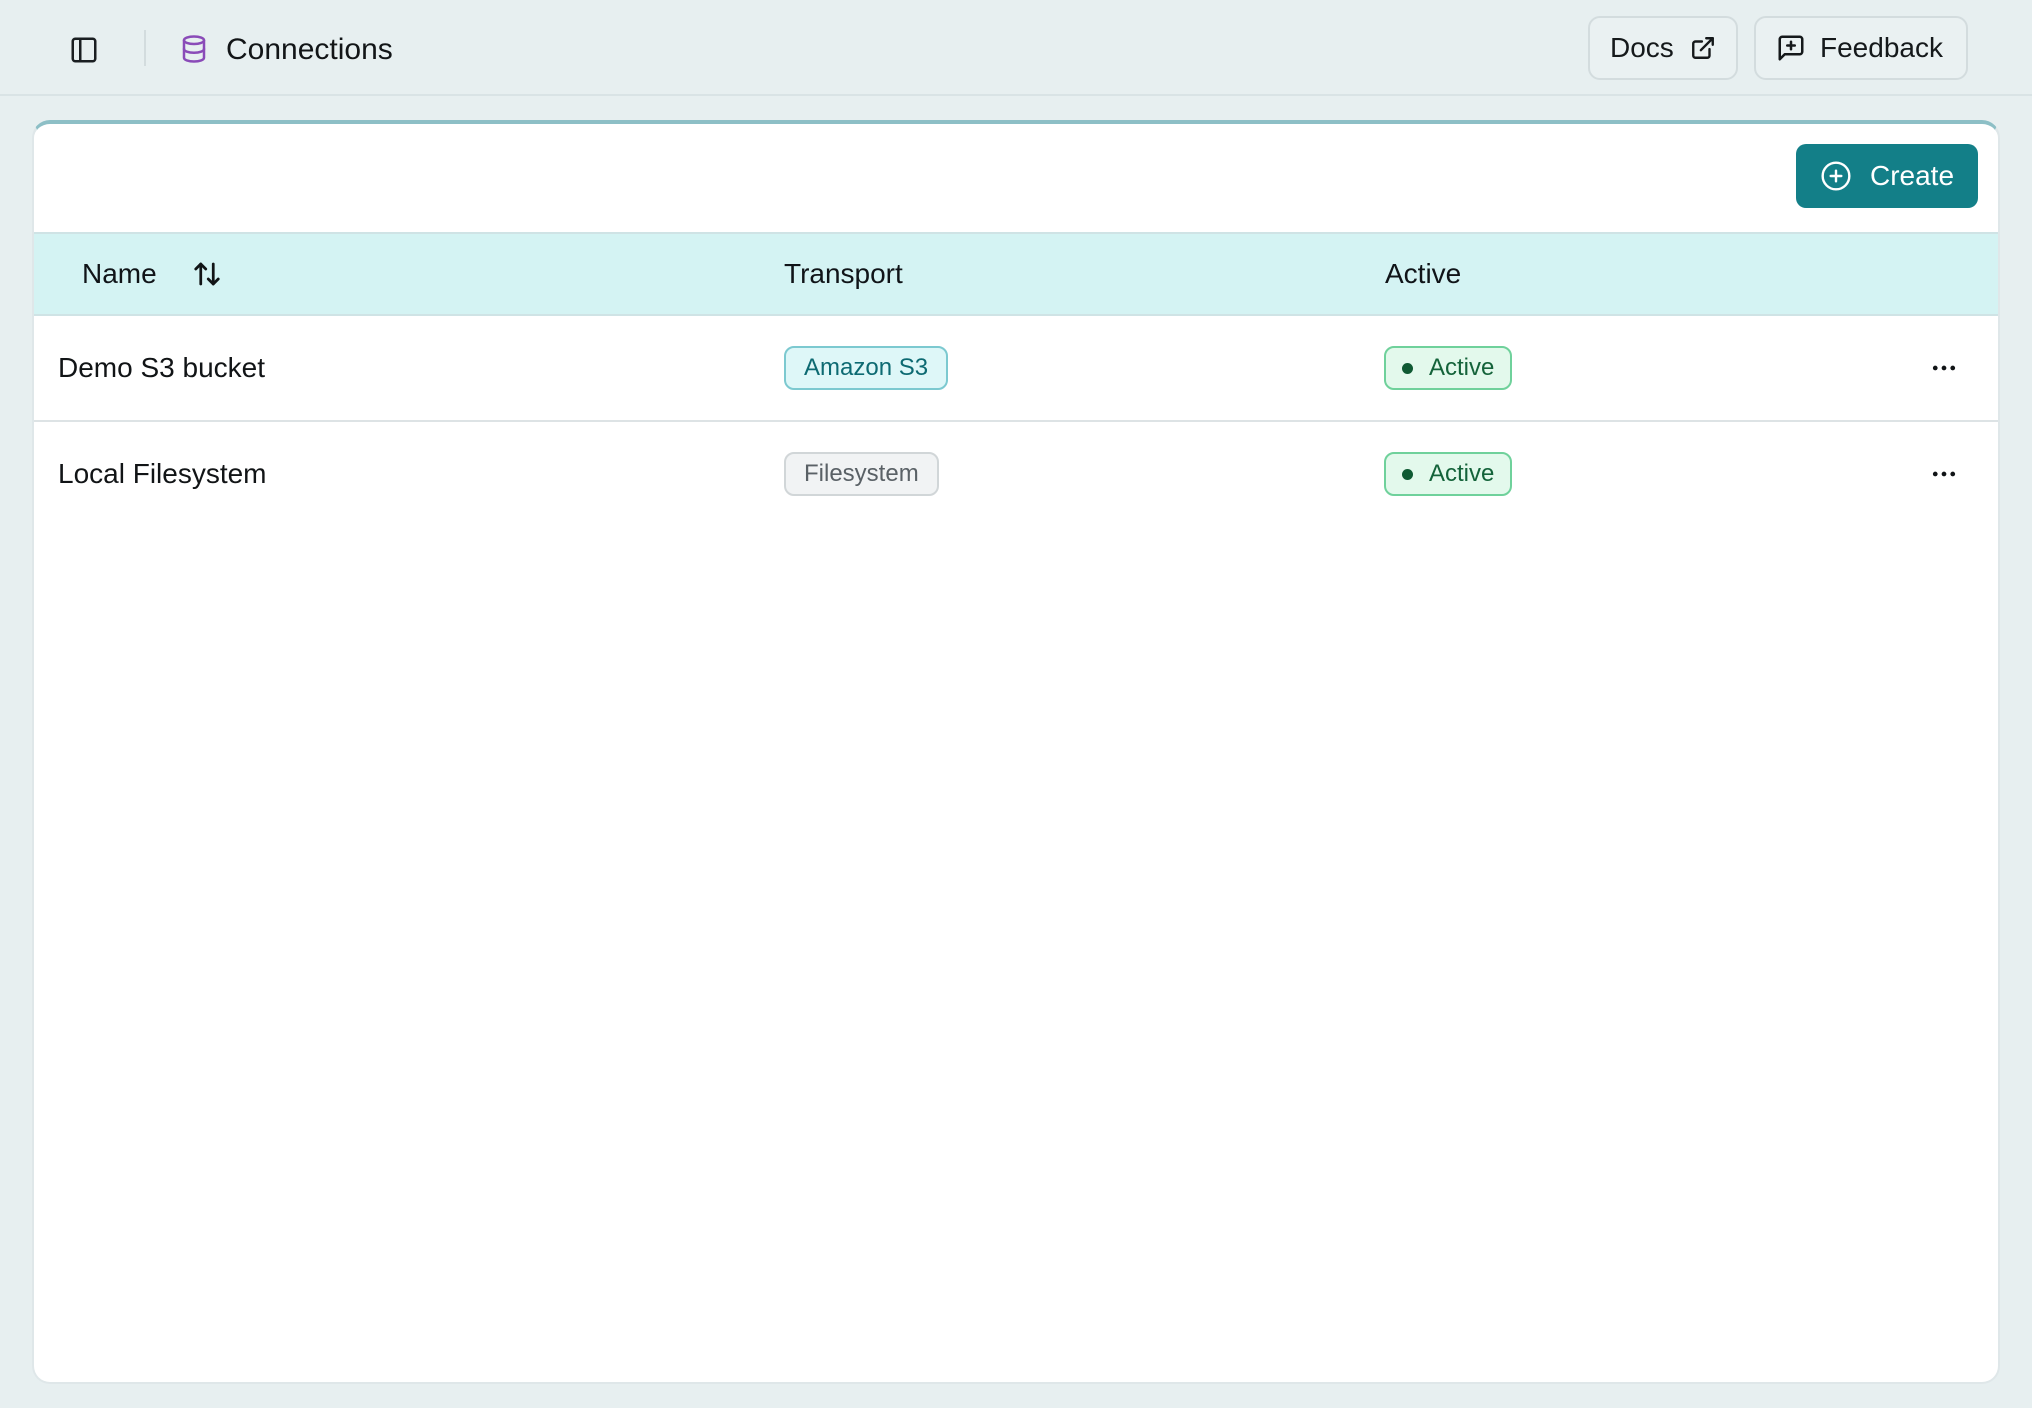  I want to click on sidebar-toggle-button, so click(84, 50).